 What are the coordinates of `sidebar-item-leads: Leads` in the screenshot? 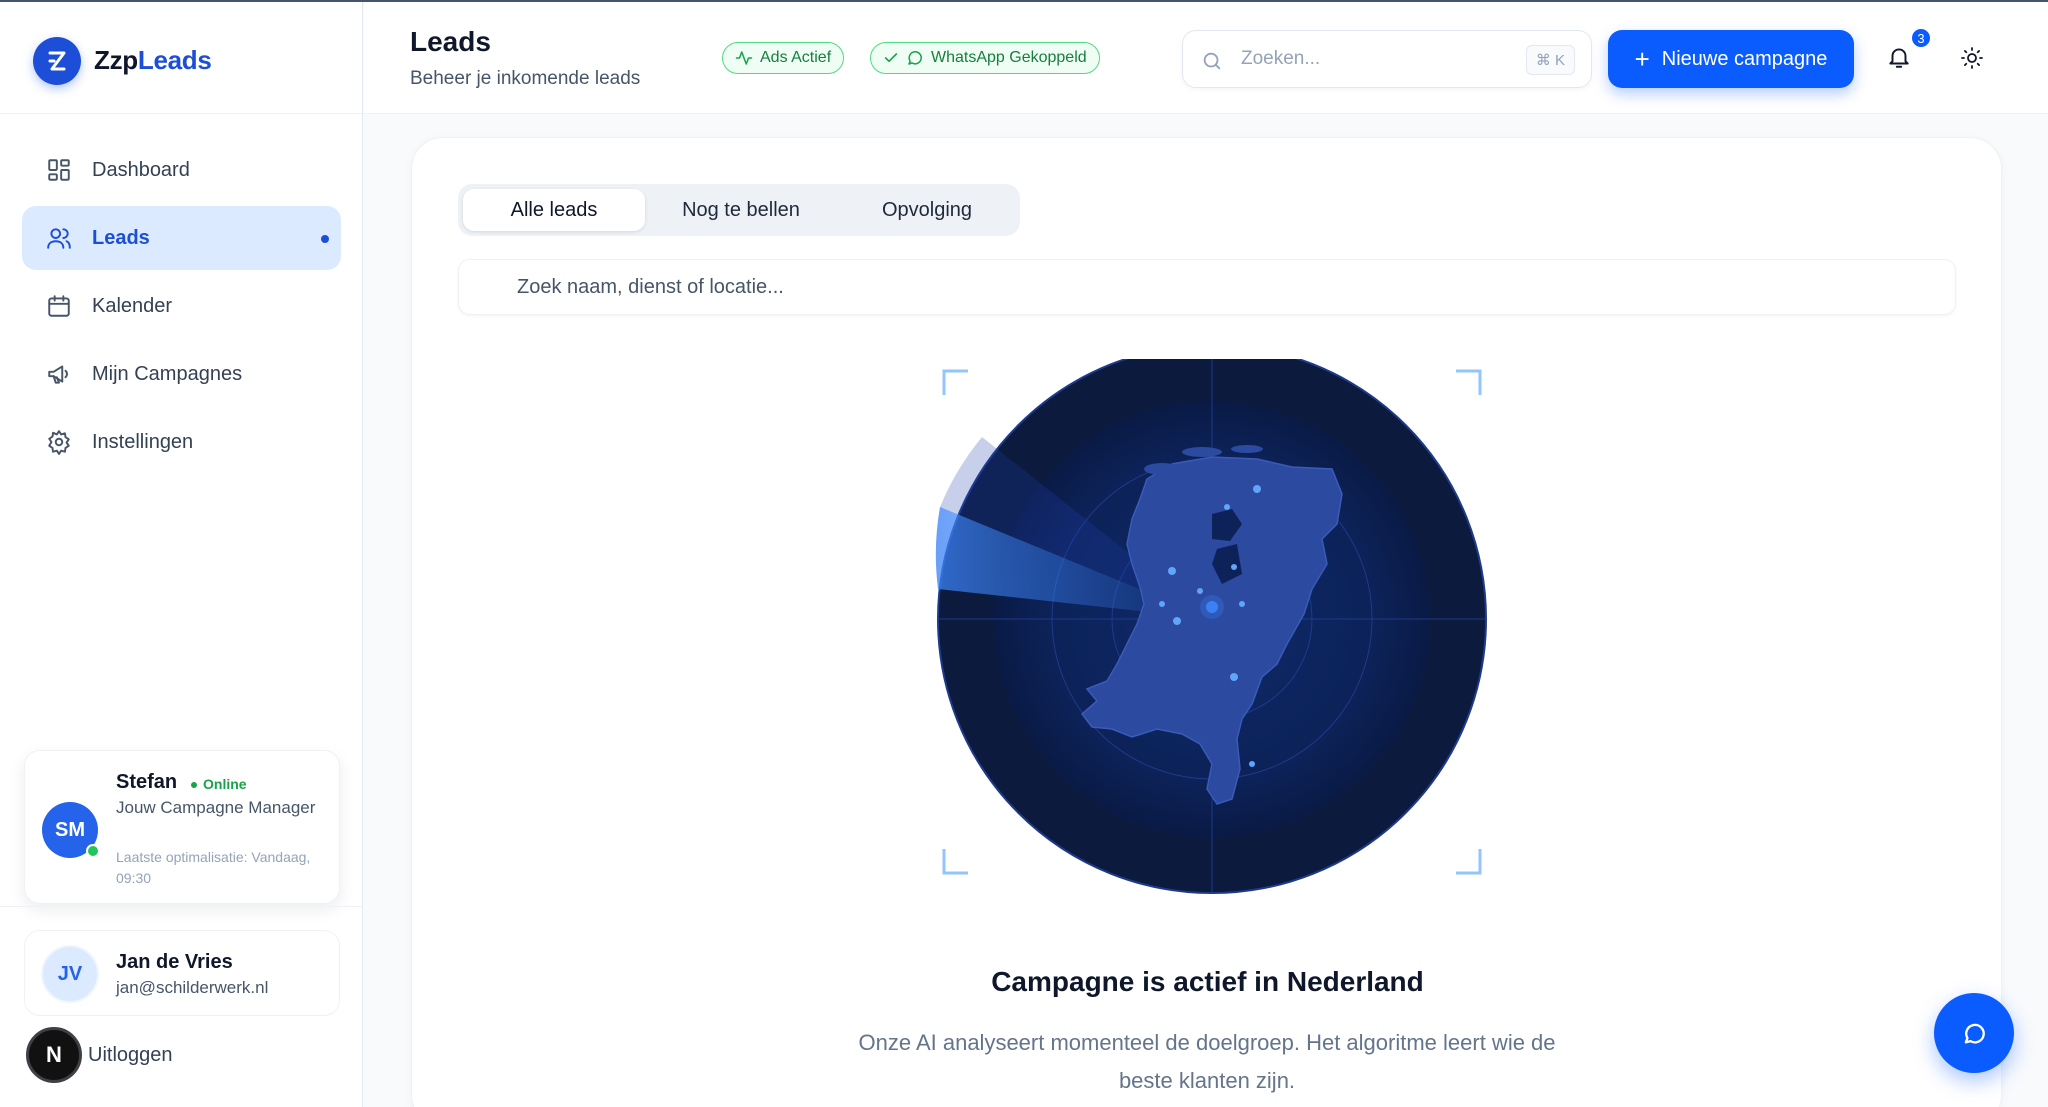 It's located at (181, 238).